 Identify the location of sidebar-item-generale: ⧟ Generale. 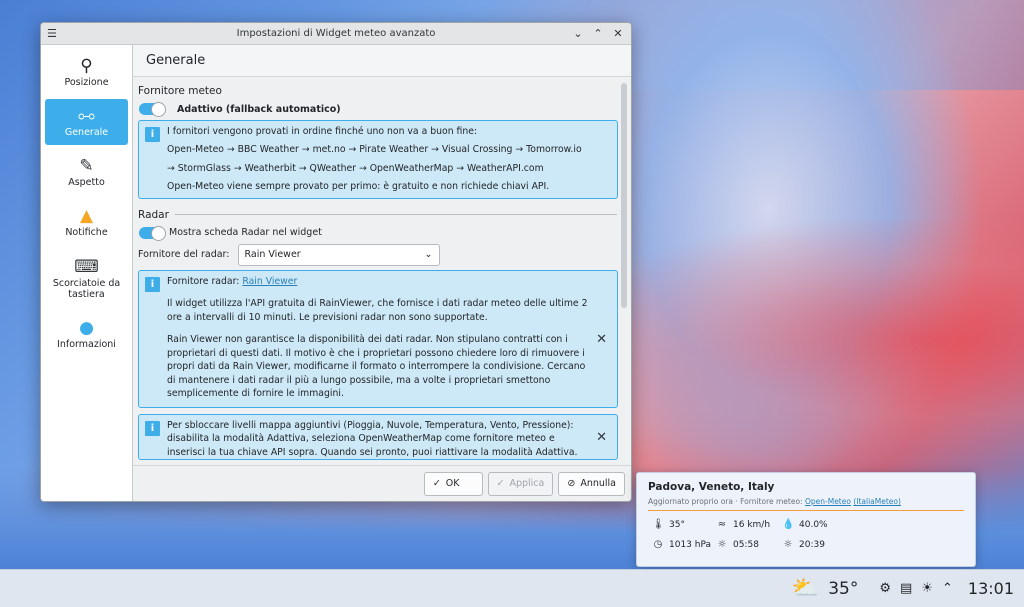
(86, 122).